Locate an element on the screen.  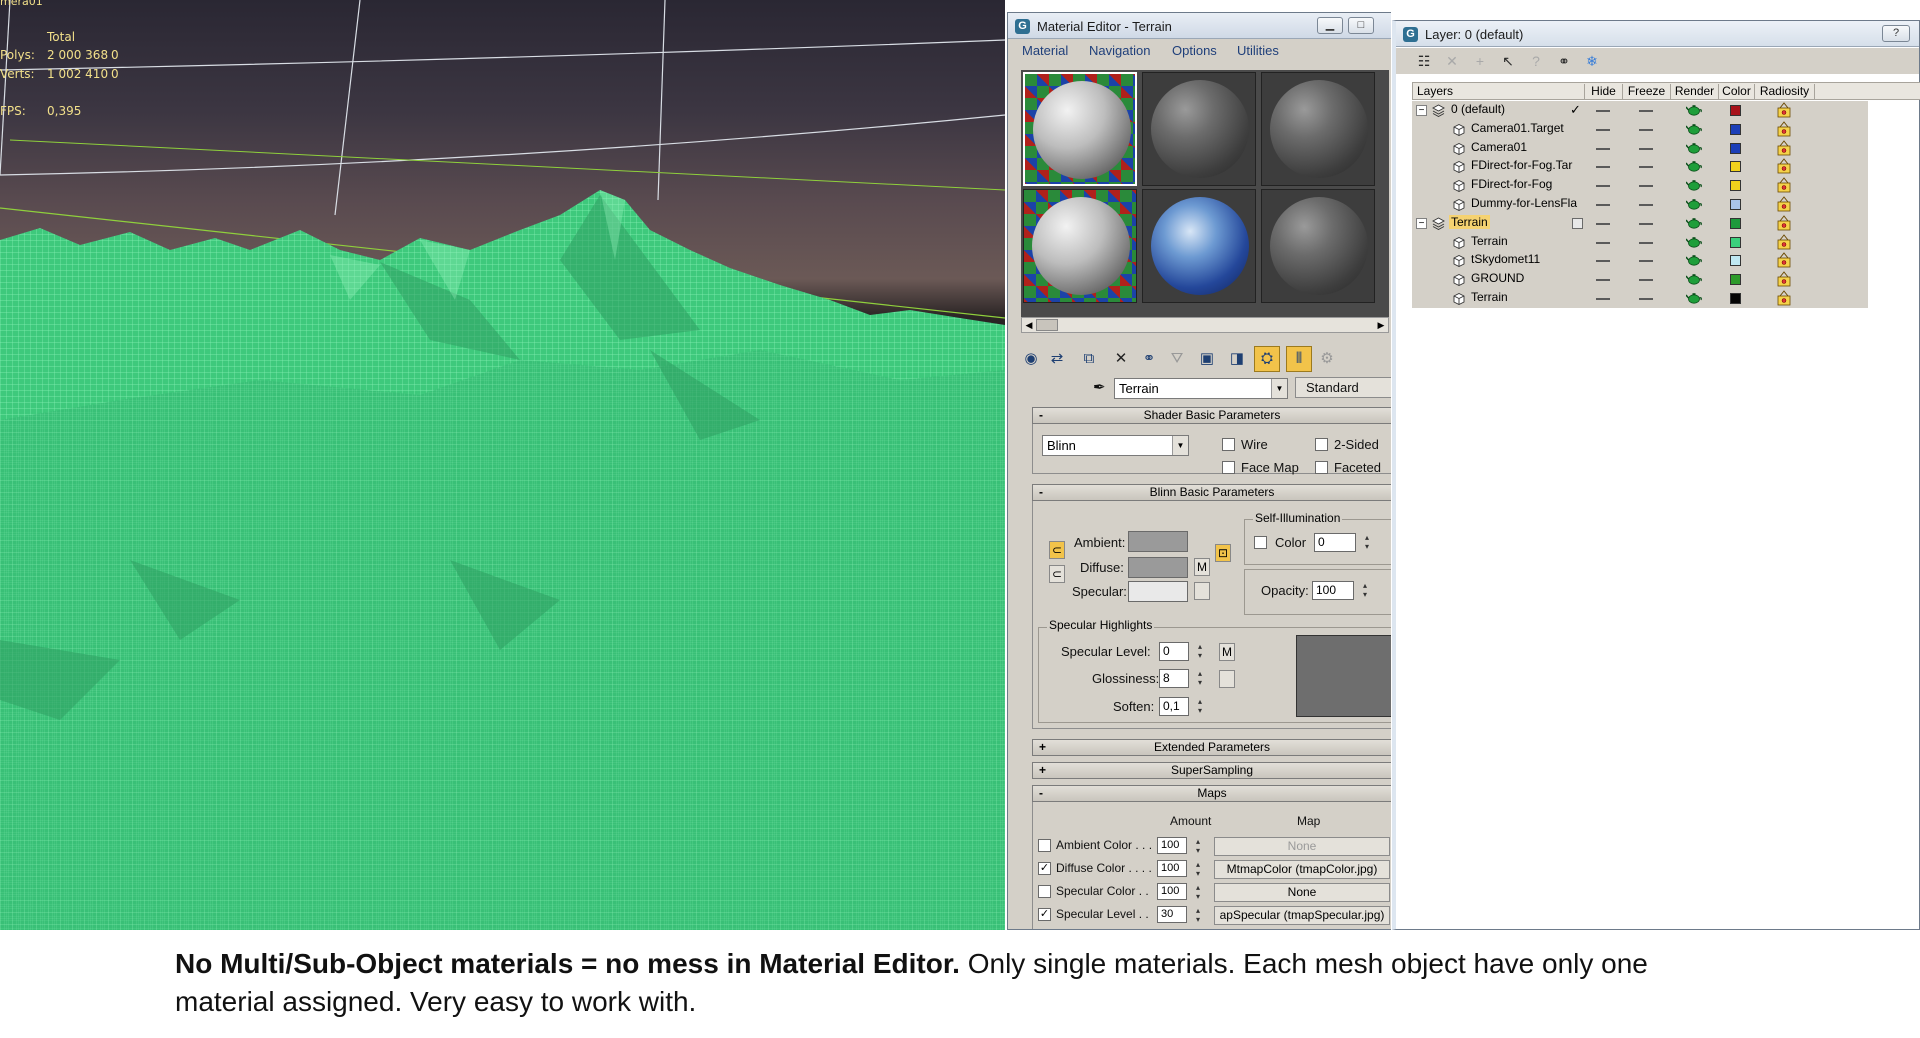
layer-object-row: Camera01.Target is located at coordinates (1640, 129).